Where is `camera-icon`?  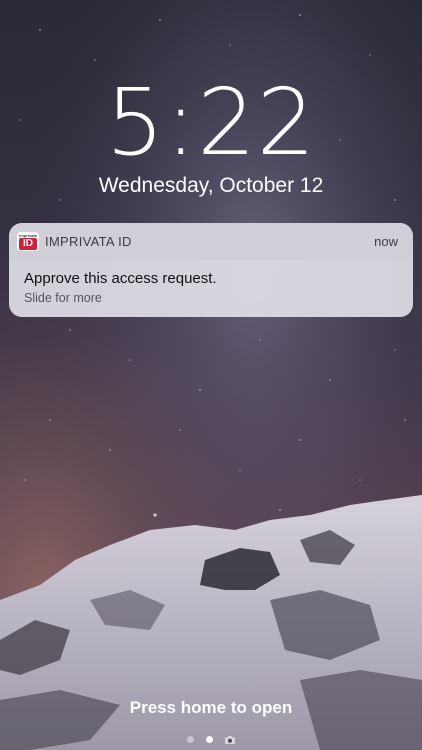
camera-icon is located at coordinates (230, 740).